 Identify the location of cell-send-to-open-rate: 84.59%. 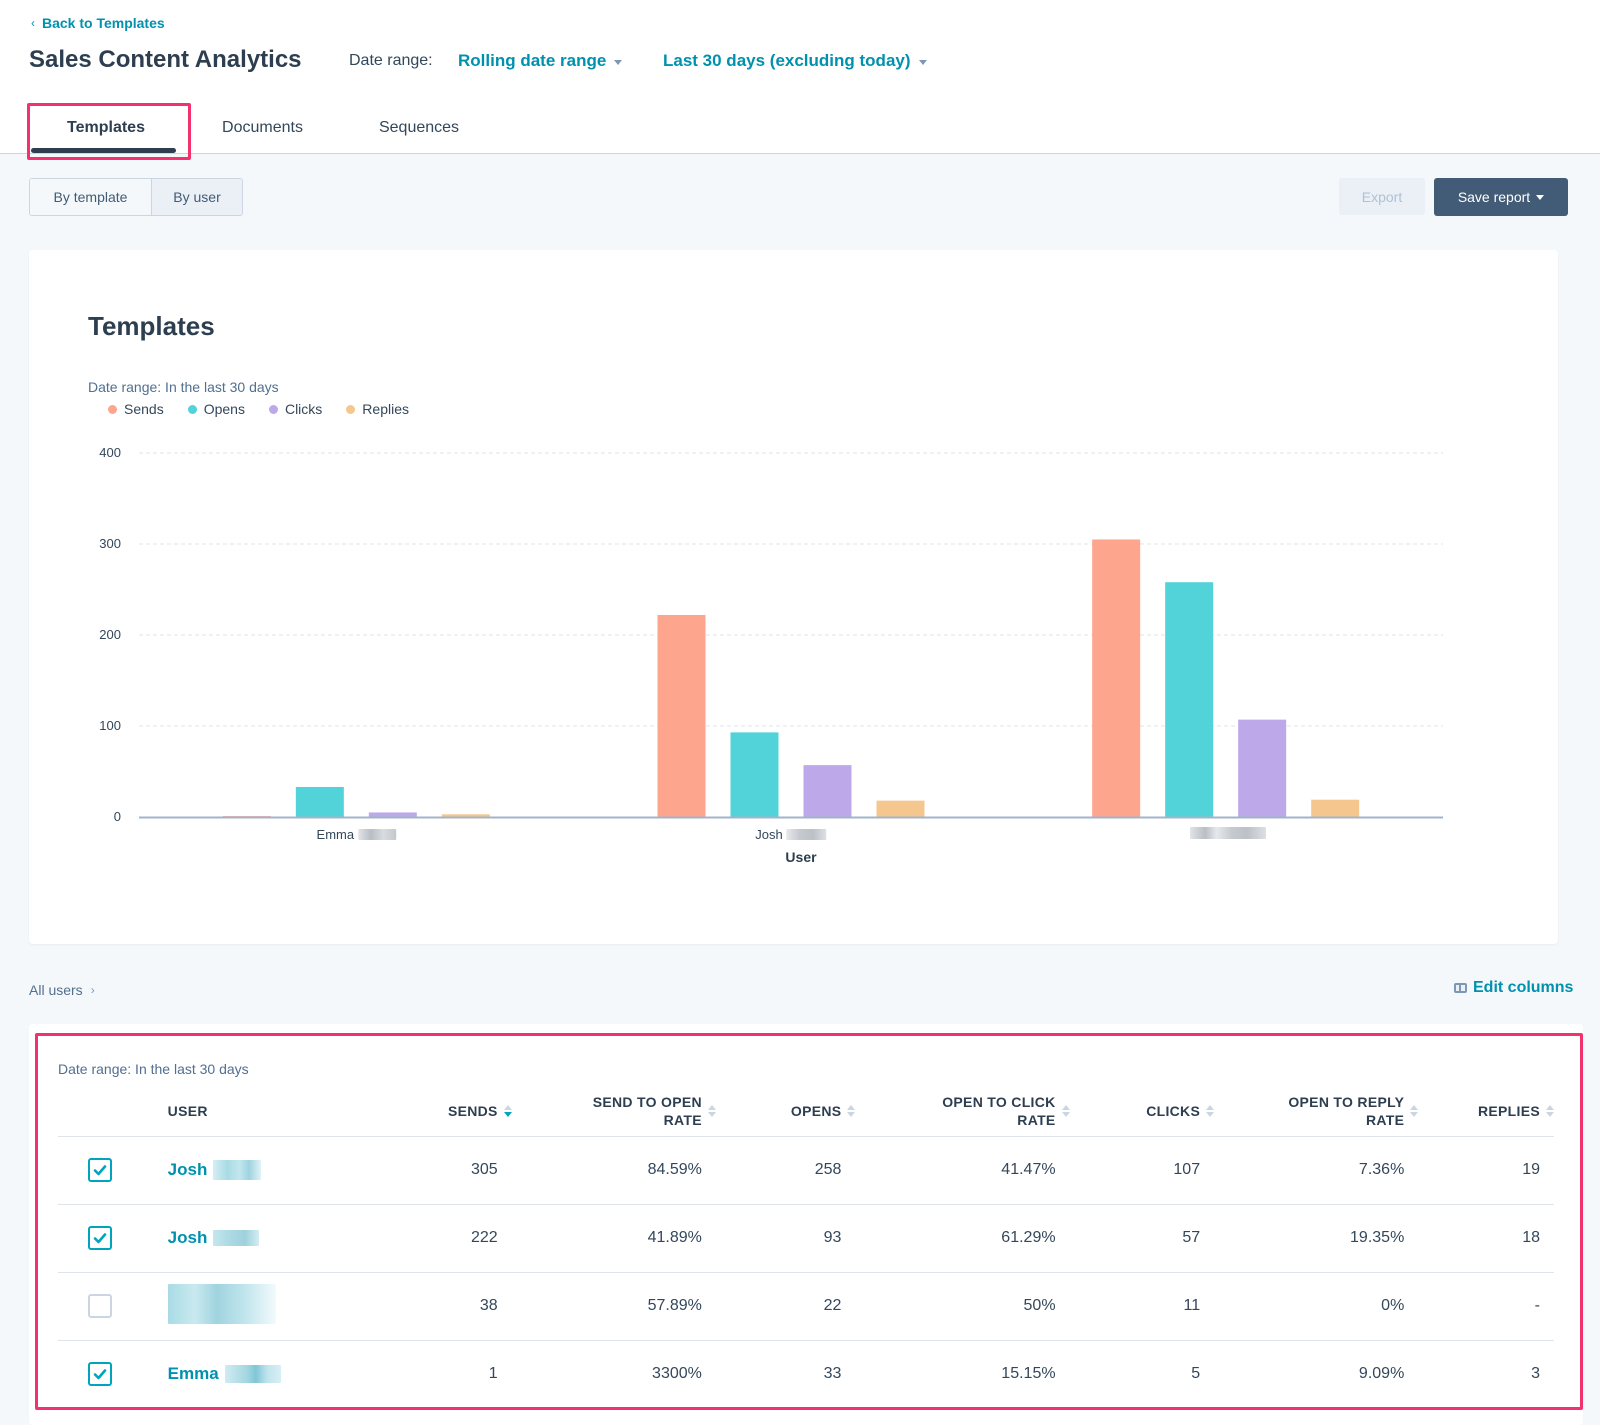
(613, 1170).